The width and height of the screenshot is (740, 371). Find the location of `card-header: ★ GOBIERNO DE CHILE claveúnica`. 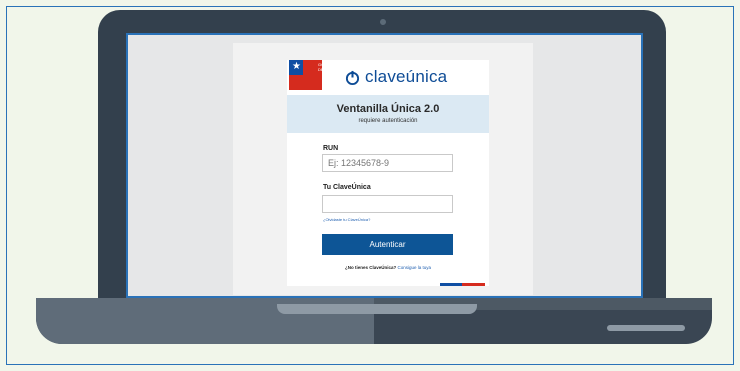

card-header: ★ GOBIERNO DE CHILE claveúnica is located at coordinates (388, 78).